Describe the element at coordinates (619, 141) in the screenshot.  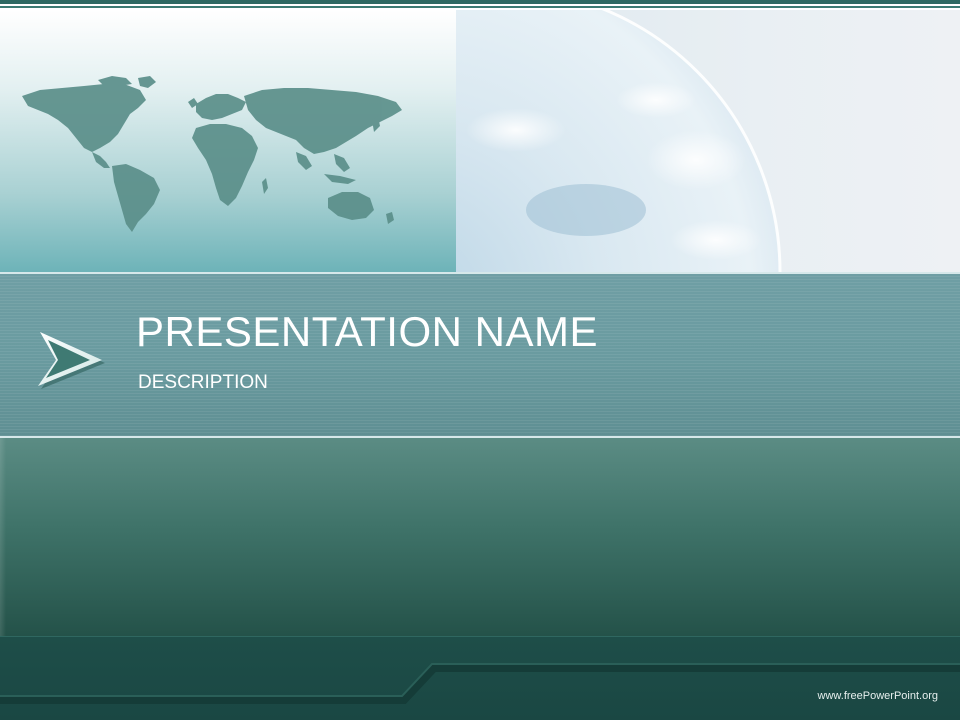
I see `earth-globe-icon` at that location.